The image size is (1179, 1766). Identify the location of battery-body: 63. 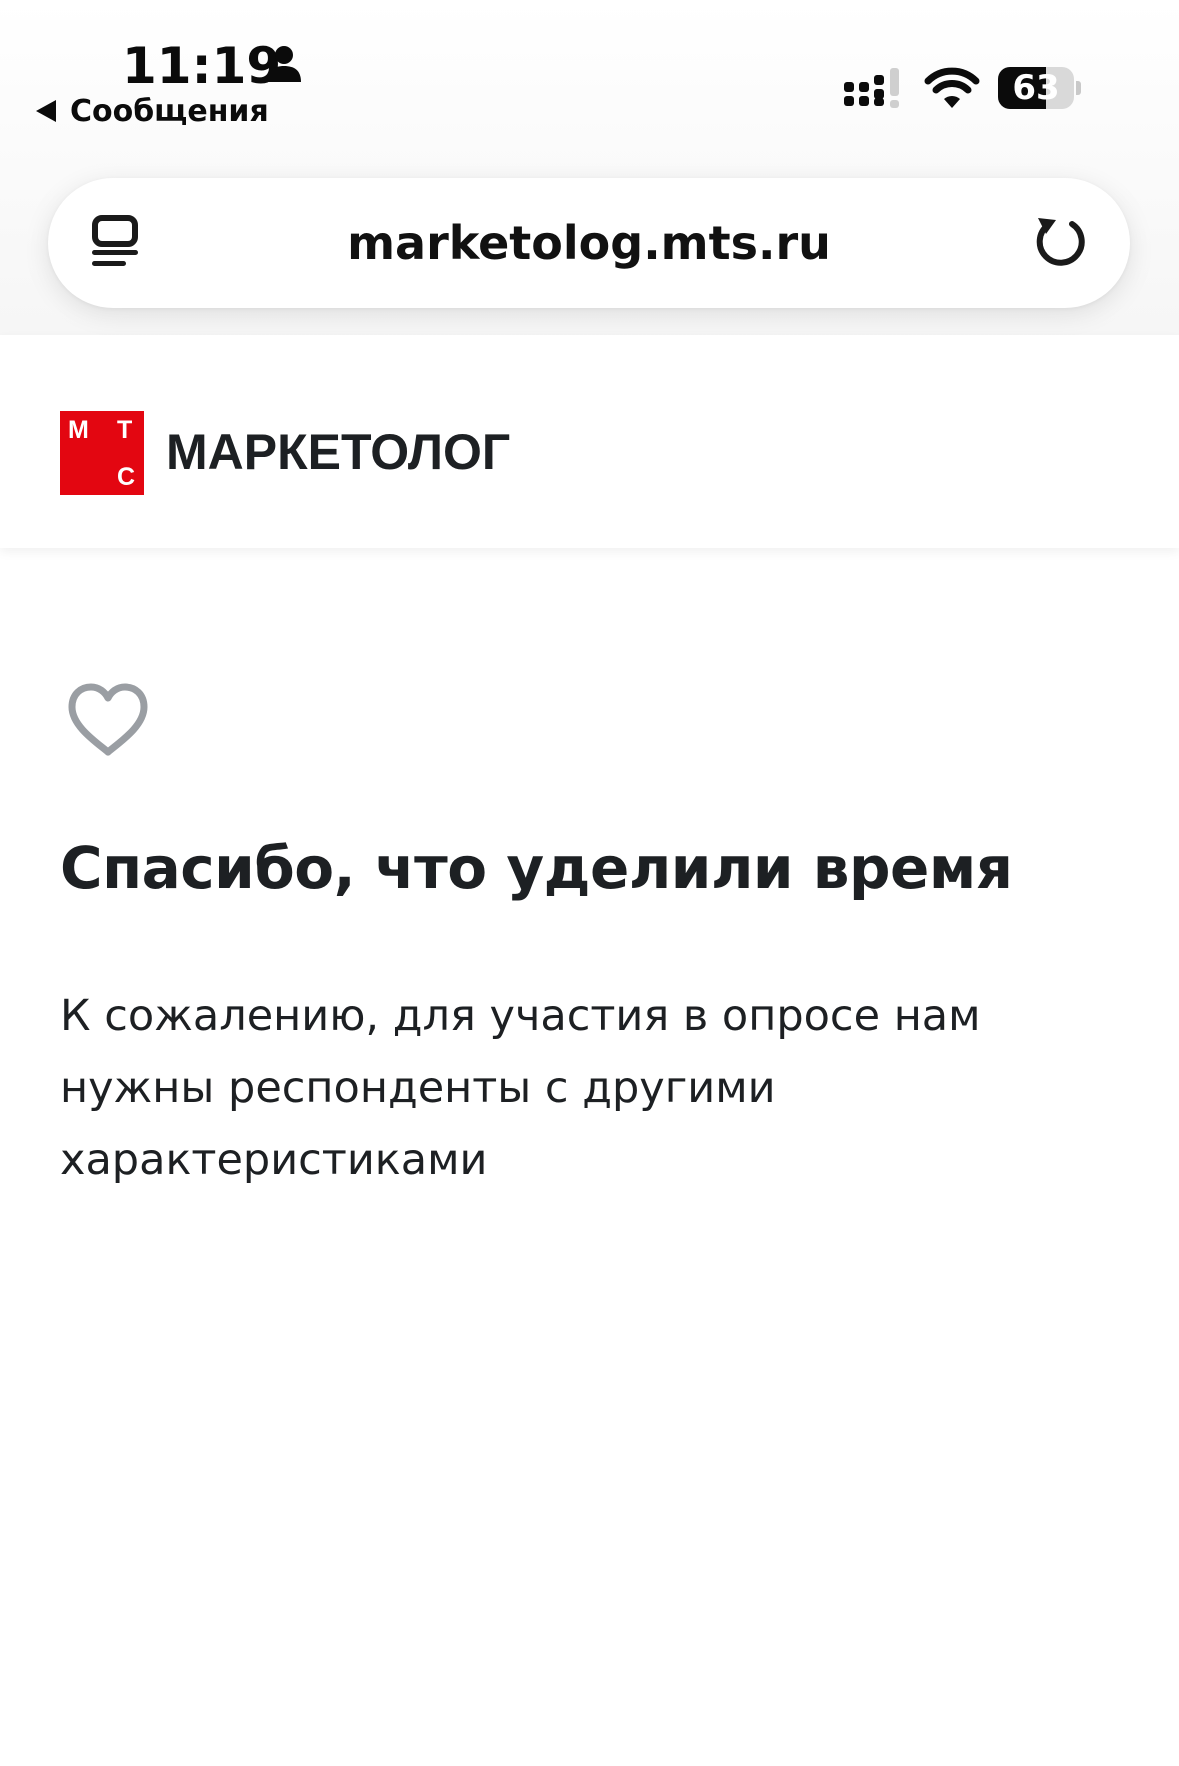
(1036, 88).